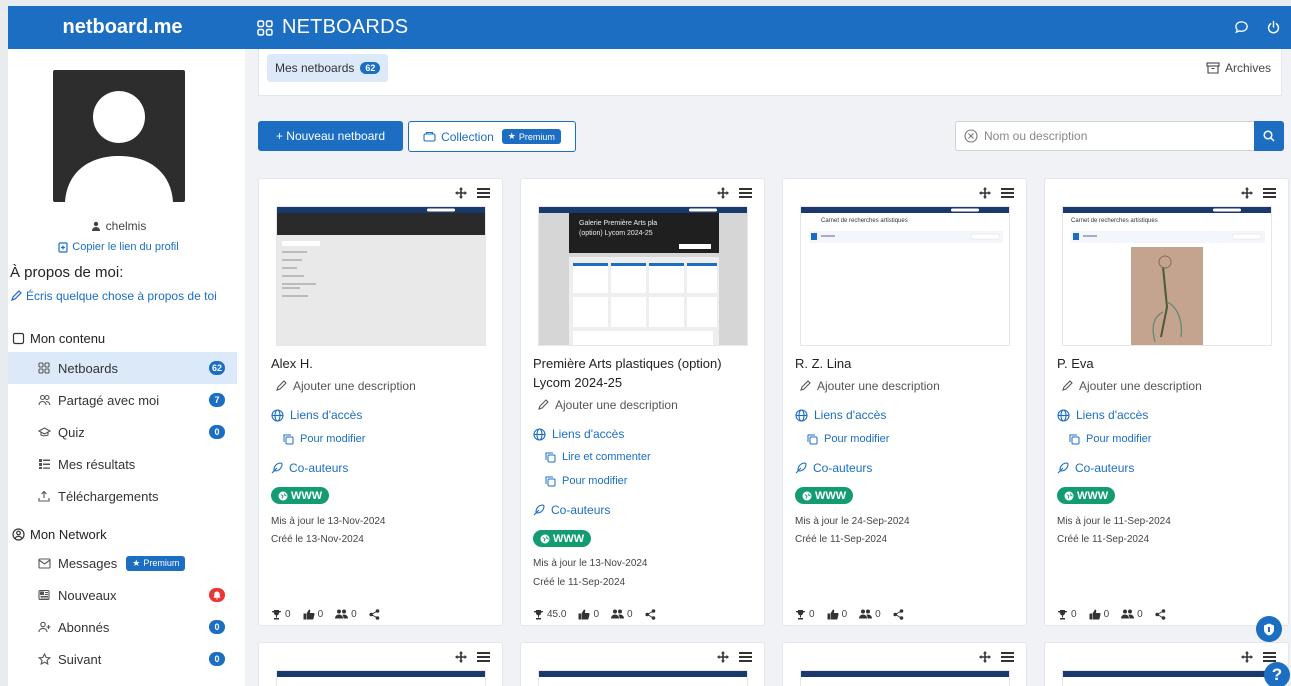  I want to click on link-read-comment: Lire et commenter, so click(598, 457).